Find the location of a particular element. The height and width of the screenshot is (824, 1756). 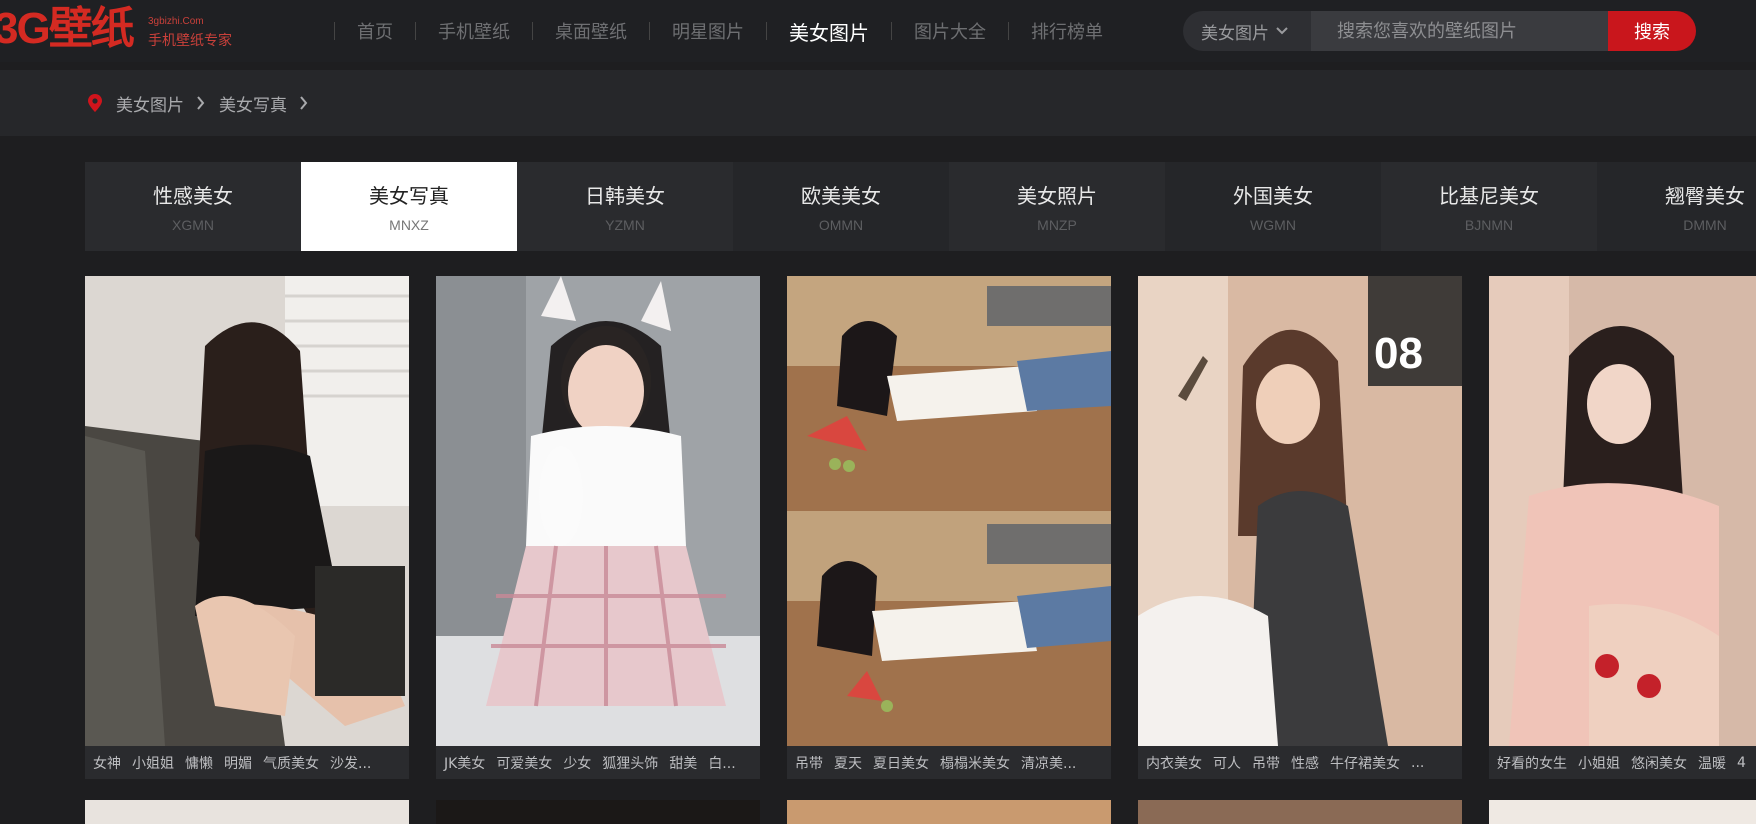

tab-hip-beauty: 翘臀美女 DMMN is located at coordinates (1676, 206).